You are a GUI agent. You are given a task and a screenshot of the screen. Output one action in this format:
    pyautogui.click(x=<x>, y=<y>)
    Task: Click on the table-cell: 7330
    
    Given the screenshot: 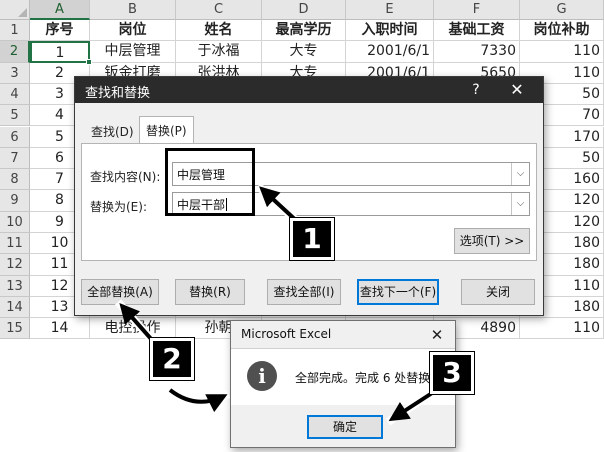 What is the action you would take?
    pyautogui.click(x=477, y=52)
    